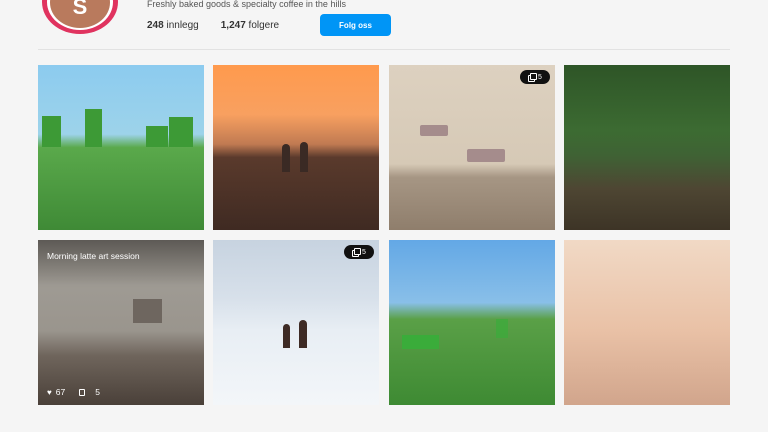  Describe the element at coordinates (213, 25) in the screenshot. I see `profile-stats: 248 innlegg 1,247 folgere` at that location.